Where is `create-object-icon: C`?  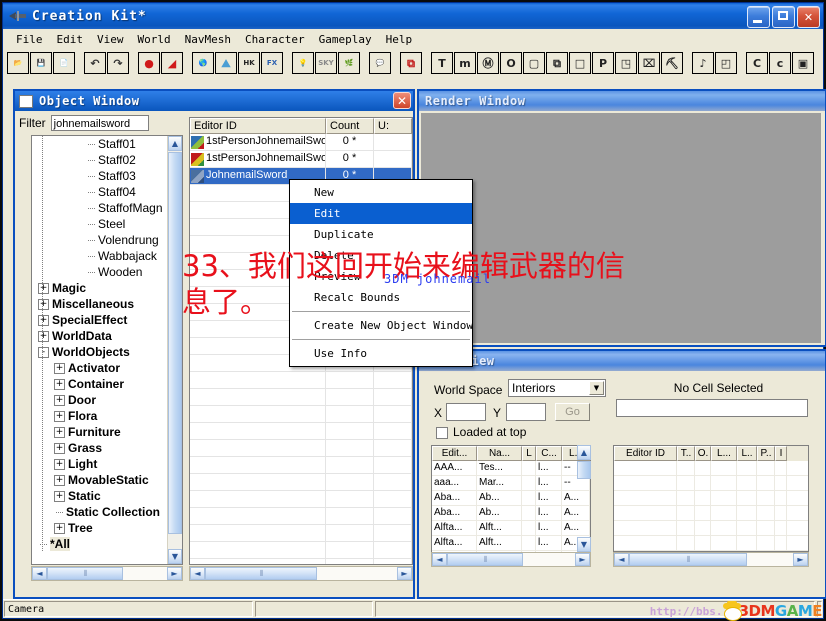
create-object-icon: C is located at coordinates (757, 63).